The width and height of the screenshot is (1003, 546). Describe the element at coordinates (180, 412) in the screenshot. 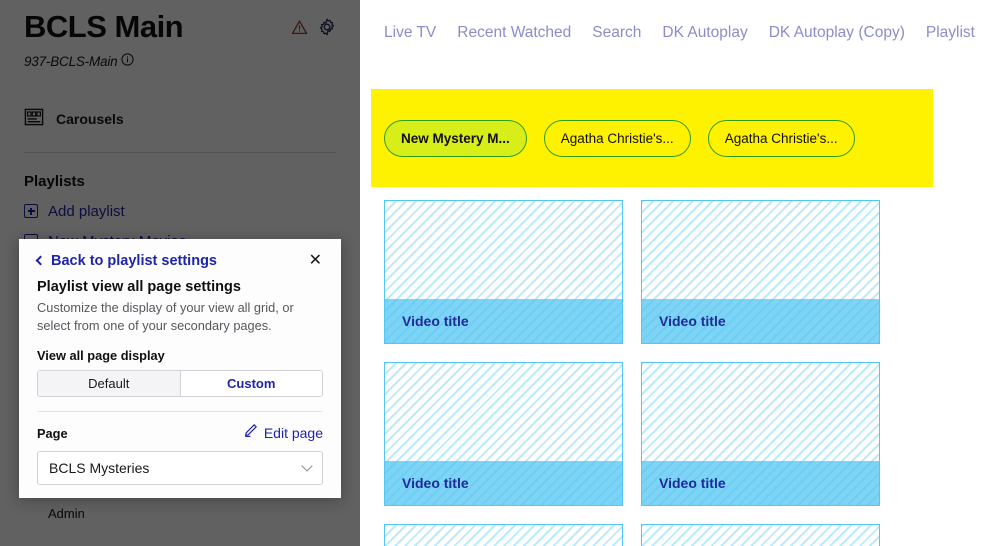

I see `modal-divider` at that location.